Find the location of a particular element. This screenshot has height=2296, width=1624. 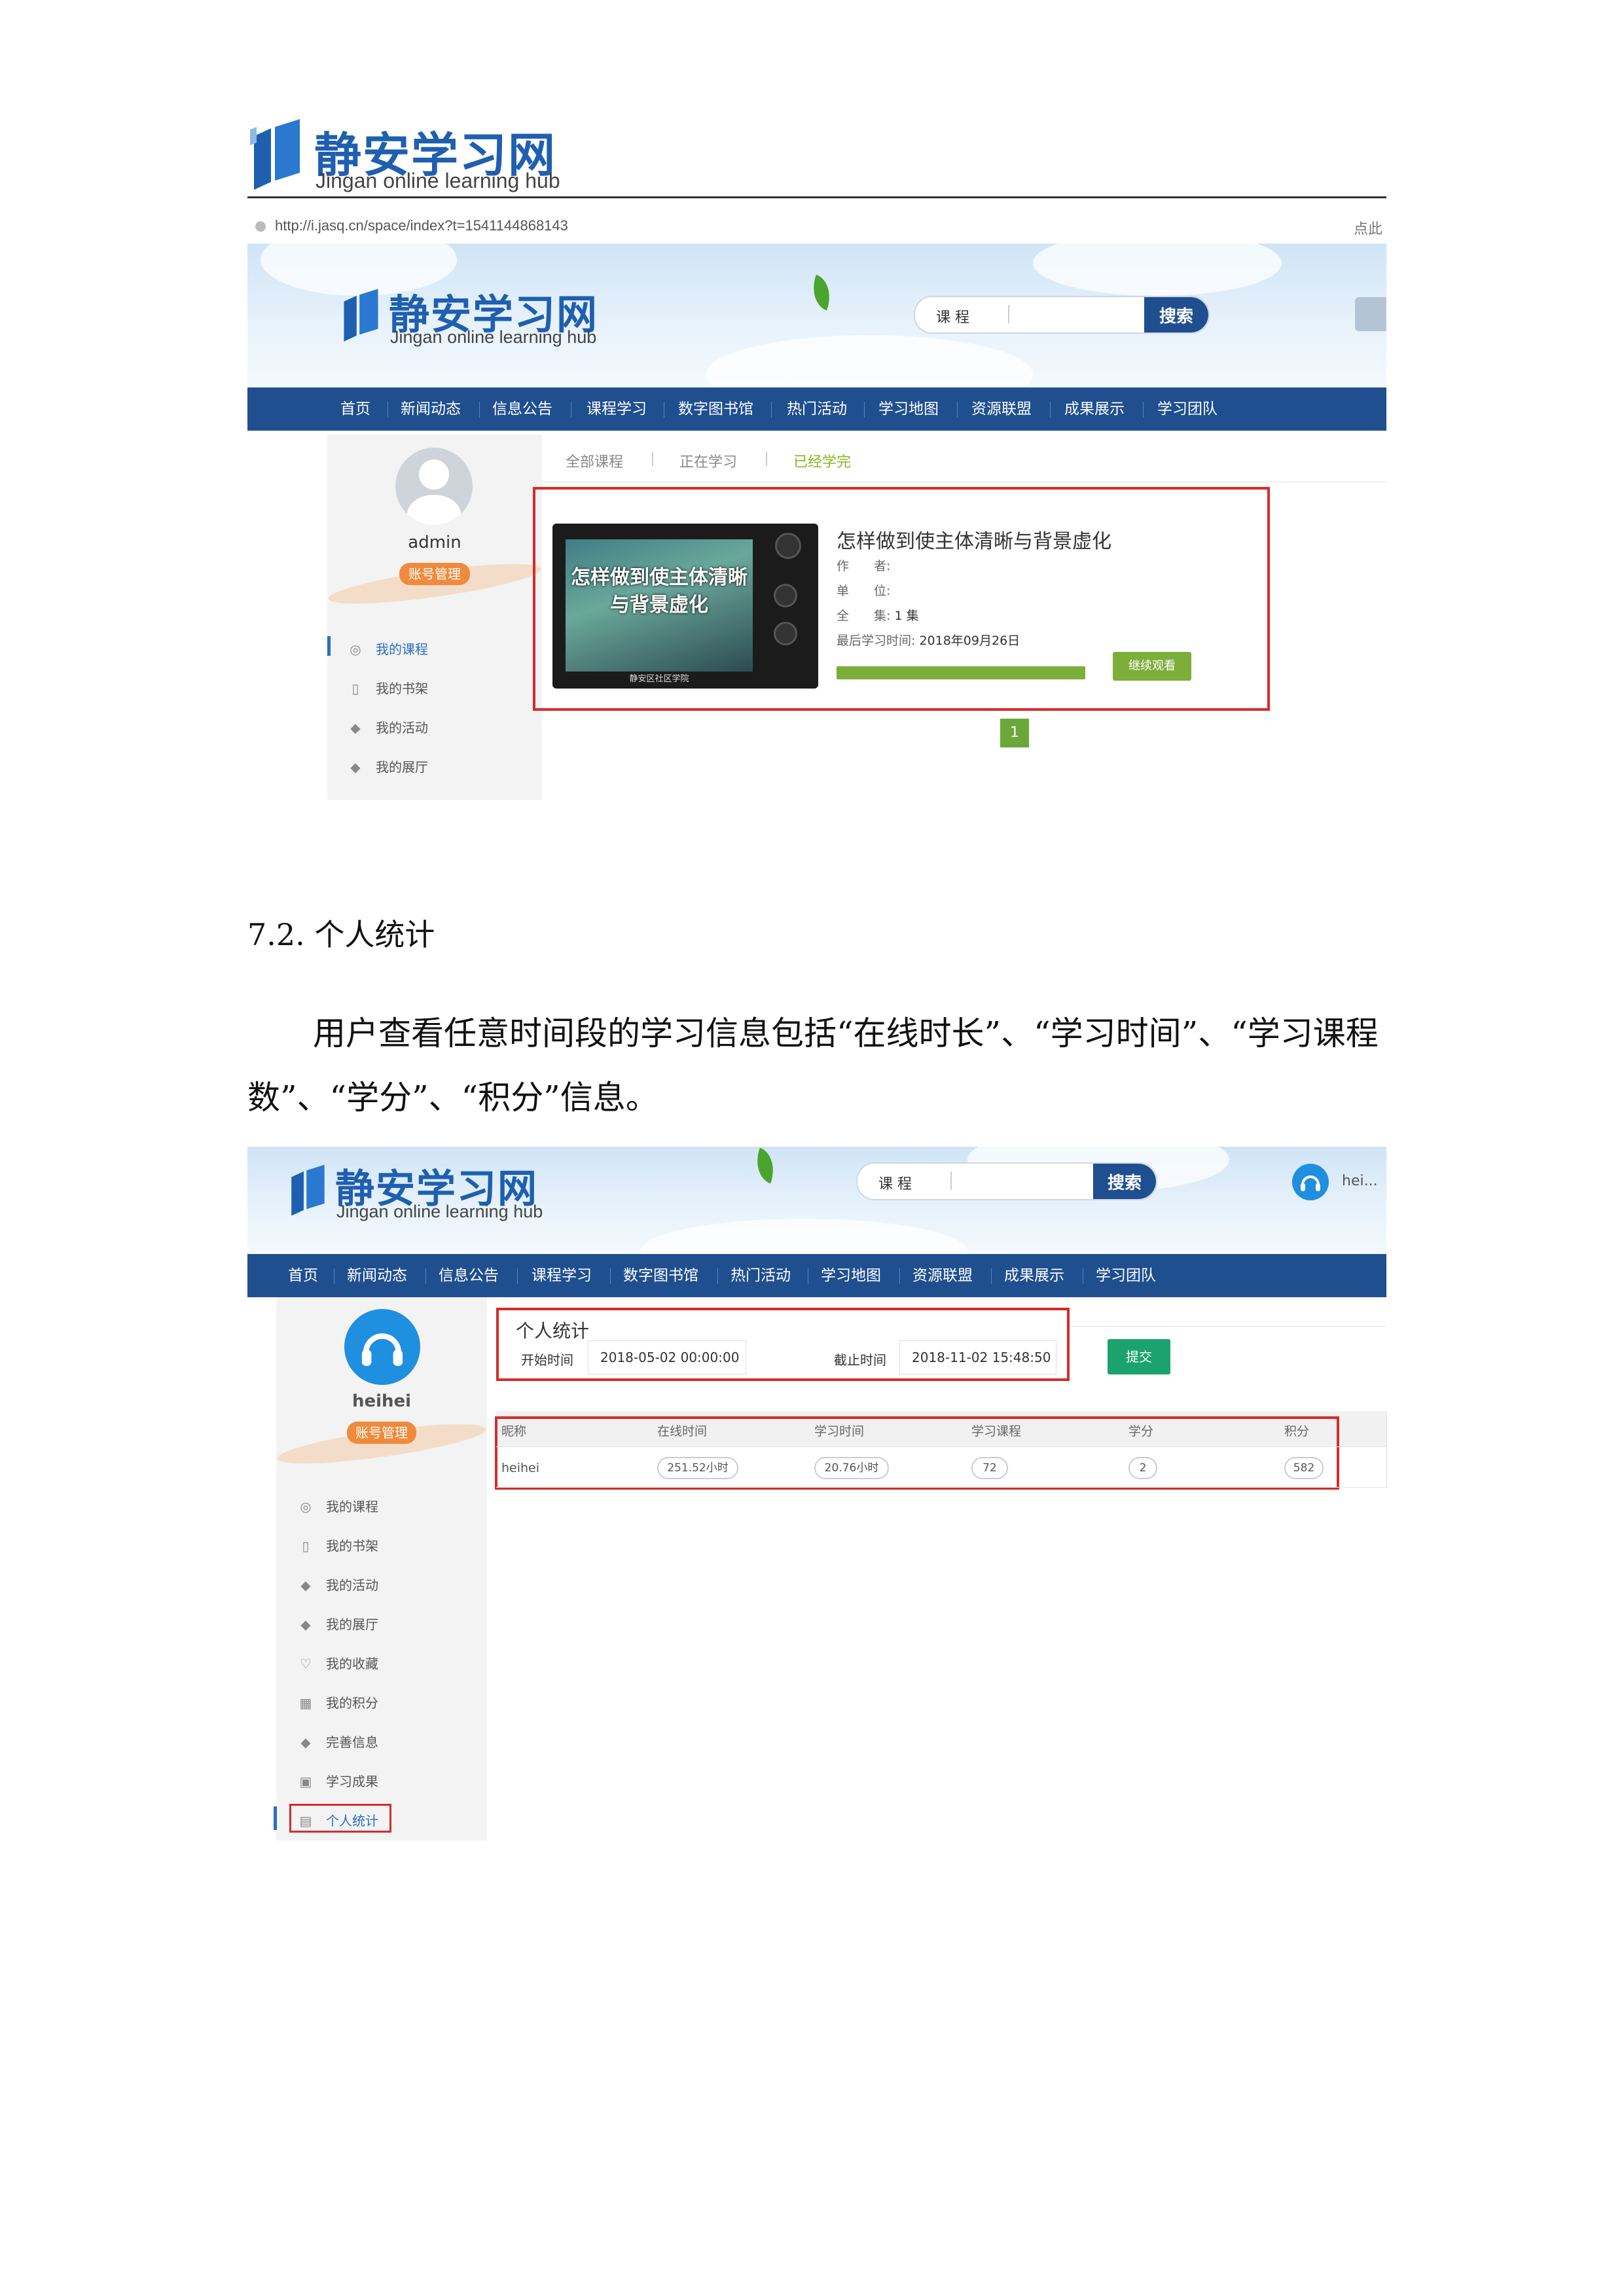

document-logo-en: Jingan online learning hub is located at coordinates (438, 180).